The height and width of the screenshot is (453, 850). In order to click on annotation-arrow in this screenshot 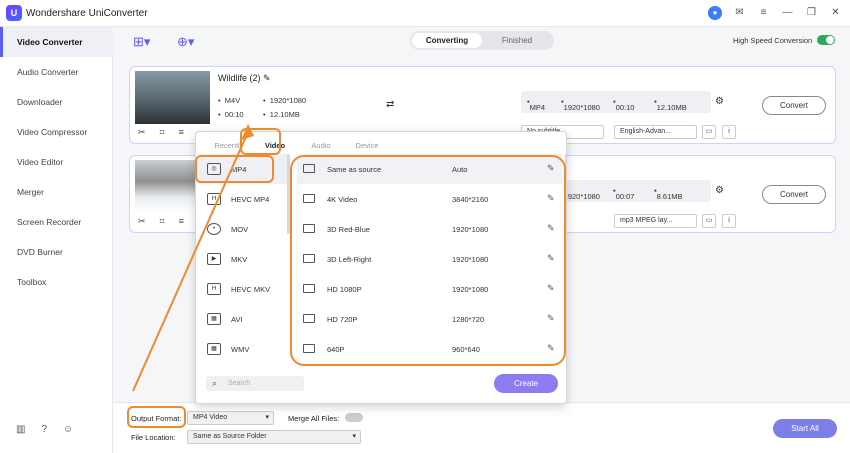, I will do `click(193, 258)`.